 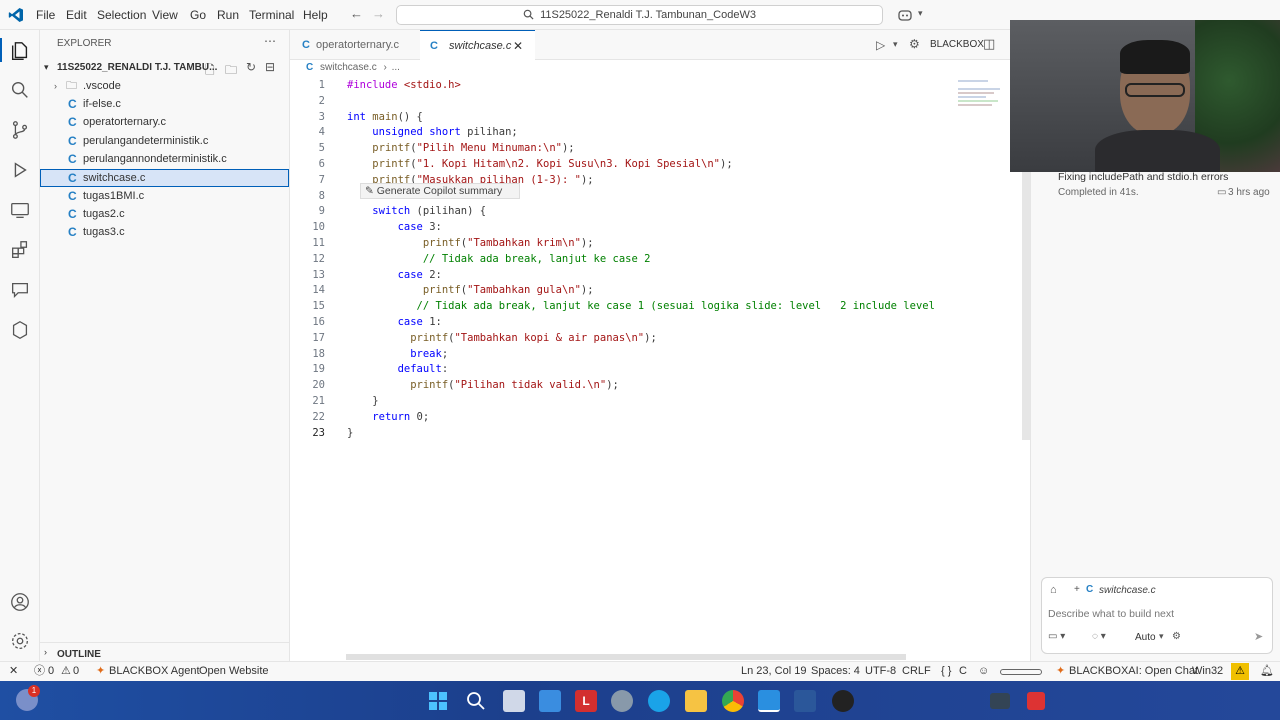 I want to click on tree-item-tugas1bmi: C tugas1BMI.c, so click(x=164, y=196).